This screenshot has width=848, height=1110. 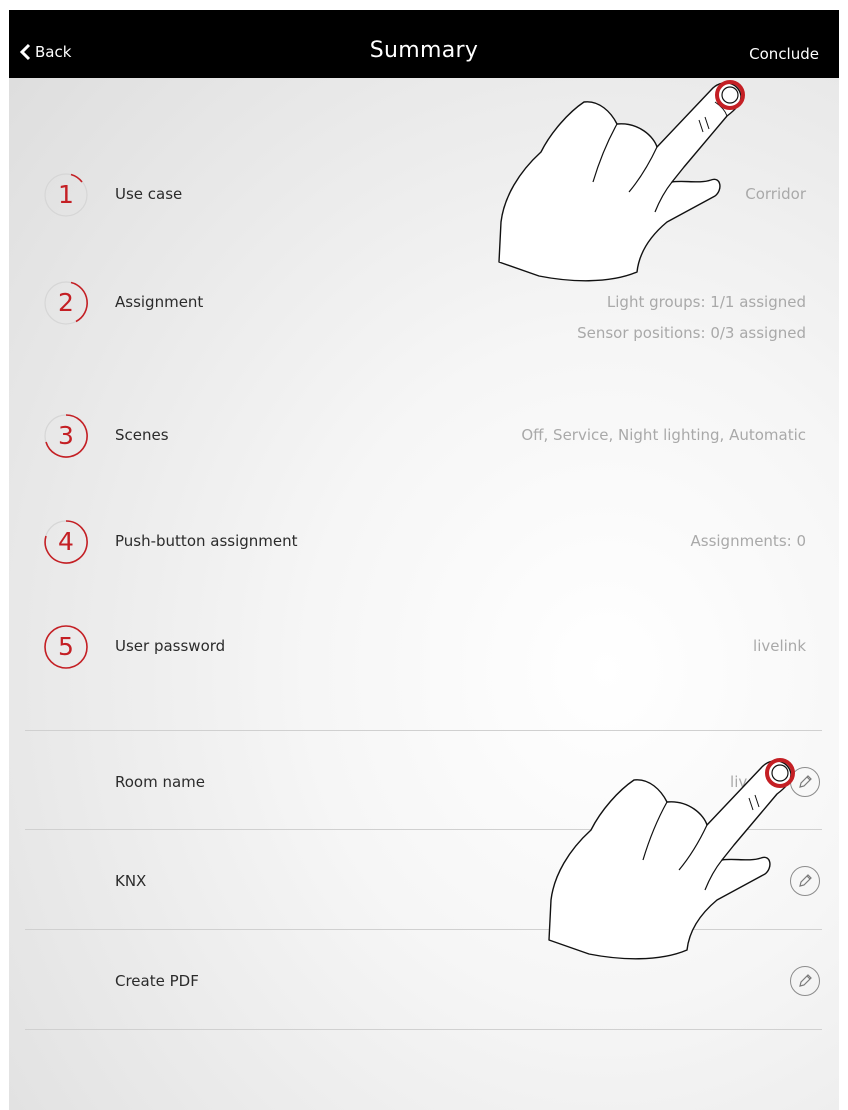 What do you see at coordinates (142, 435) in the screenshot?
I see `step-label: Scenes` at bounding box center [142, 435].